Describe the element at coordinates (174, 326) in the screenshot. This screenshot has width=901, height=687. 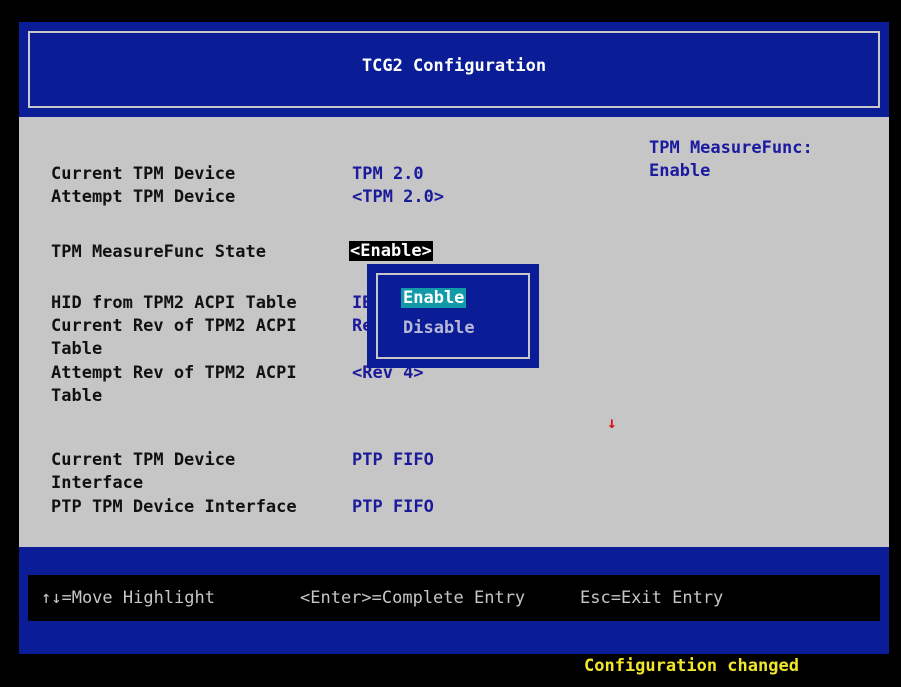
I see `current-rev-label-line1: Current Rev of TPM2 ACPI` at that location.